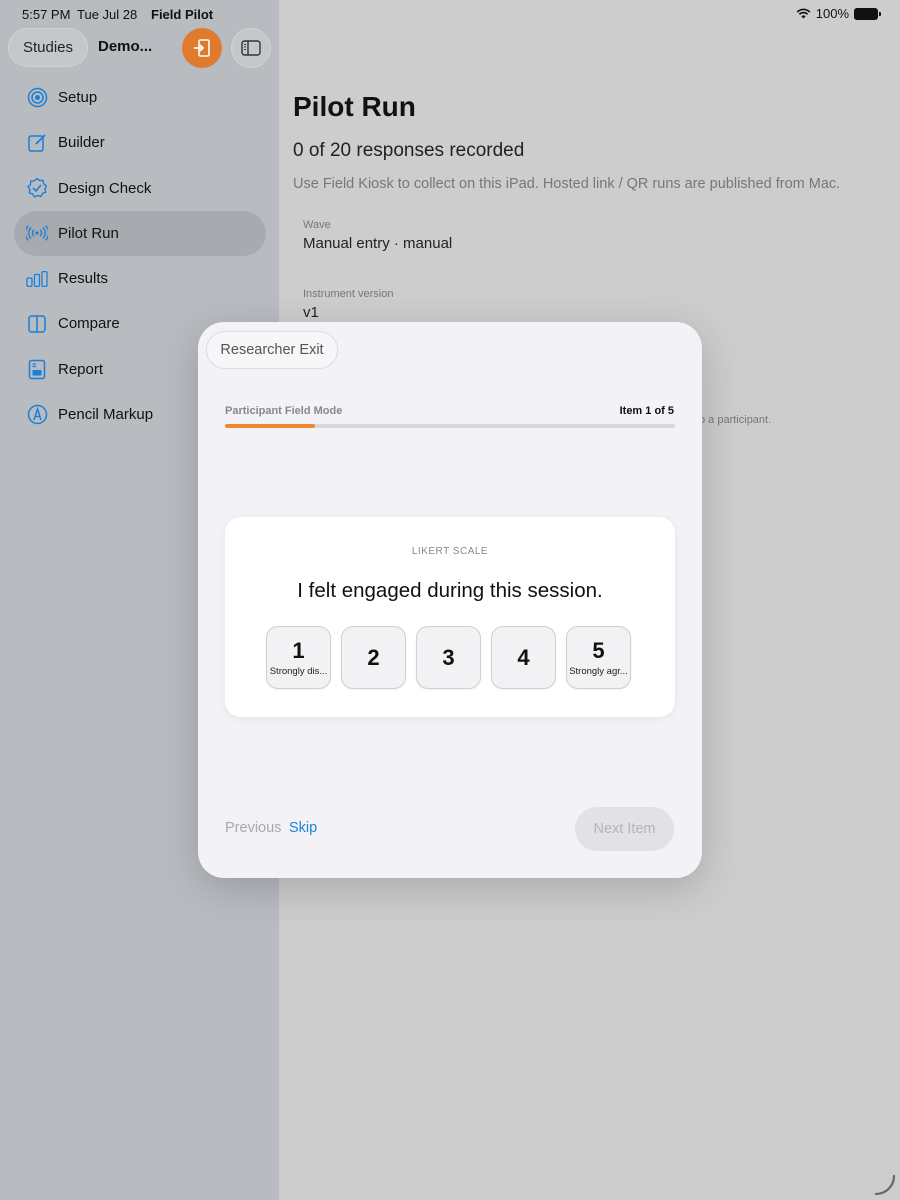 Image resolution: width=900 pixels, height=1200 pixels. What do you see at coordinates (88, 233) in the screenshot?
I see `sidebar-item-label: Pilot Run` at bounding box center [88, 233].